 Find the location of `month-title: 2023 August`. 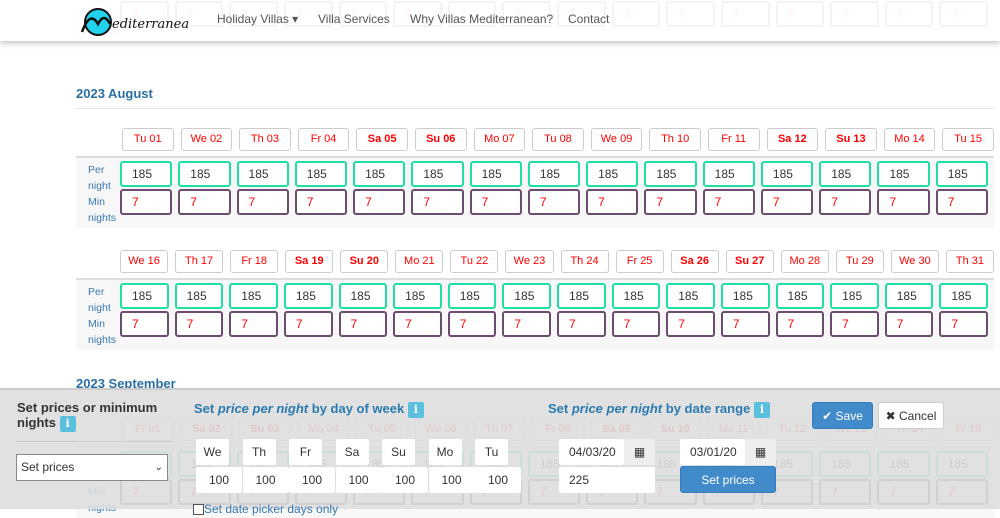

month-title: 2023 August is located at coordinates (114, 93).